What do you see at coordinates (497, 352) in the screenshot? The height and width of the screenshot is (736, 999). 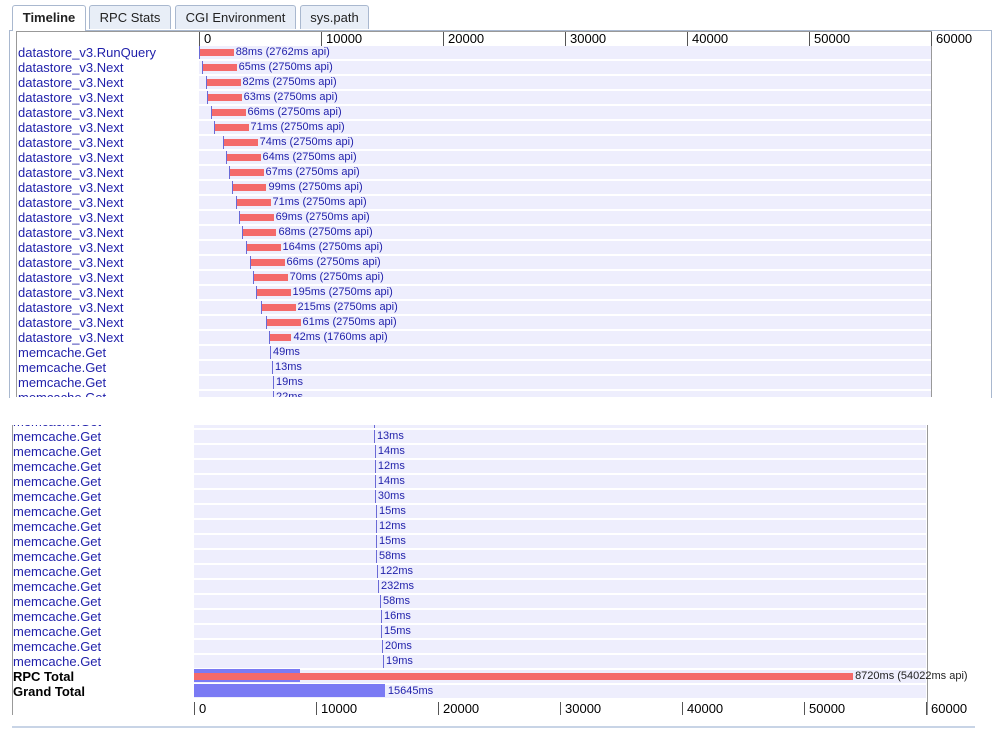 I see `table-row: memcache.Get 49ms` at bounding box center [497, 352].